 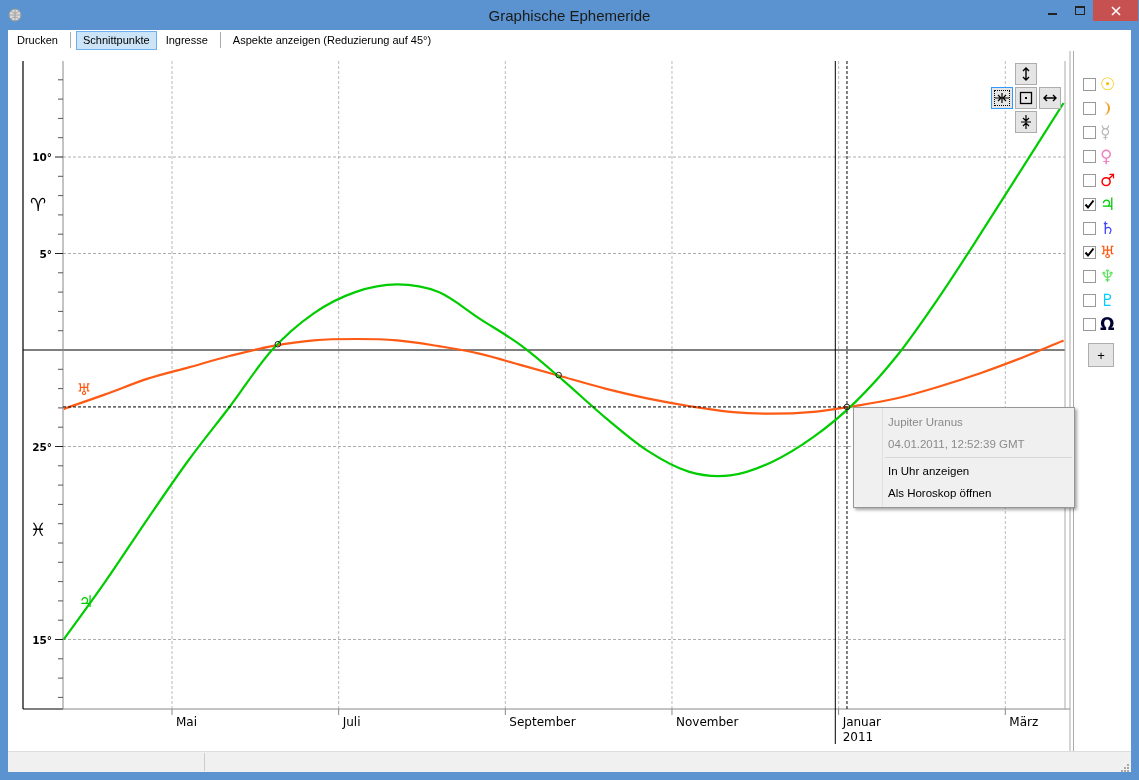 I want to click on menu-item: Als Horoskop öffnen, so click(x=964, y=493).